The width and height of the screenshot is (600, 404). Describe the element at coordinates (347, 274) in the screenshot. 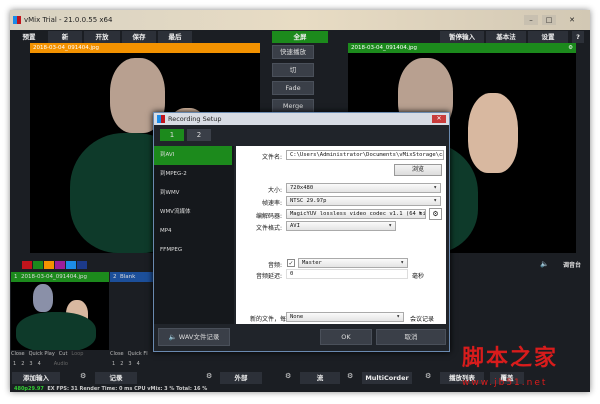

I see `audio-delay-input: 0` at that location.